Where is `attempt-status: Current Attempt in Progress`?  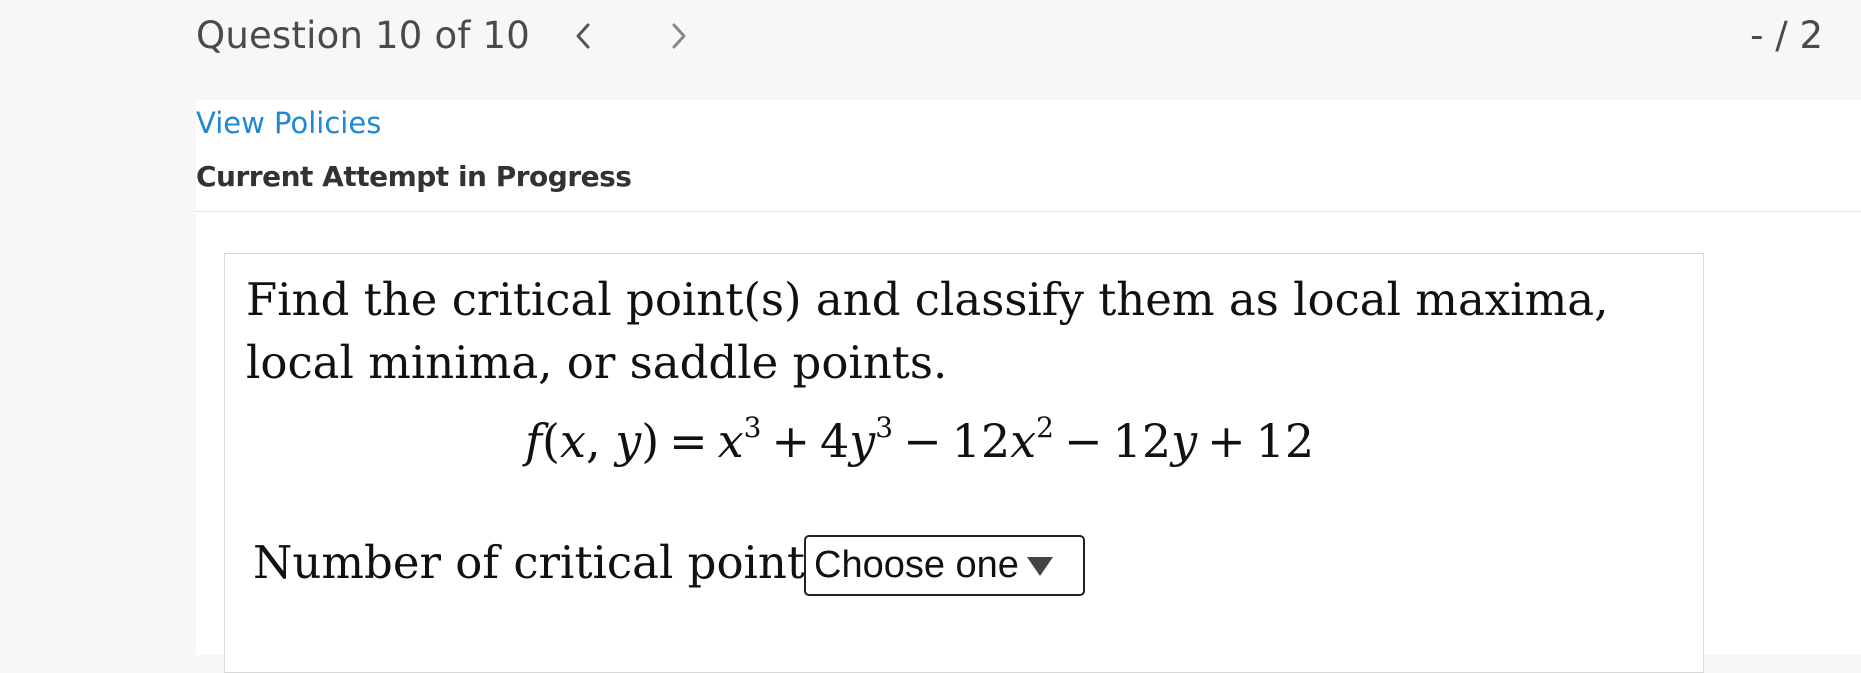 attempt-status: Current Attempt in Progress is located at coordinates (414, 176).